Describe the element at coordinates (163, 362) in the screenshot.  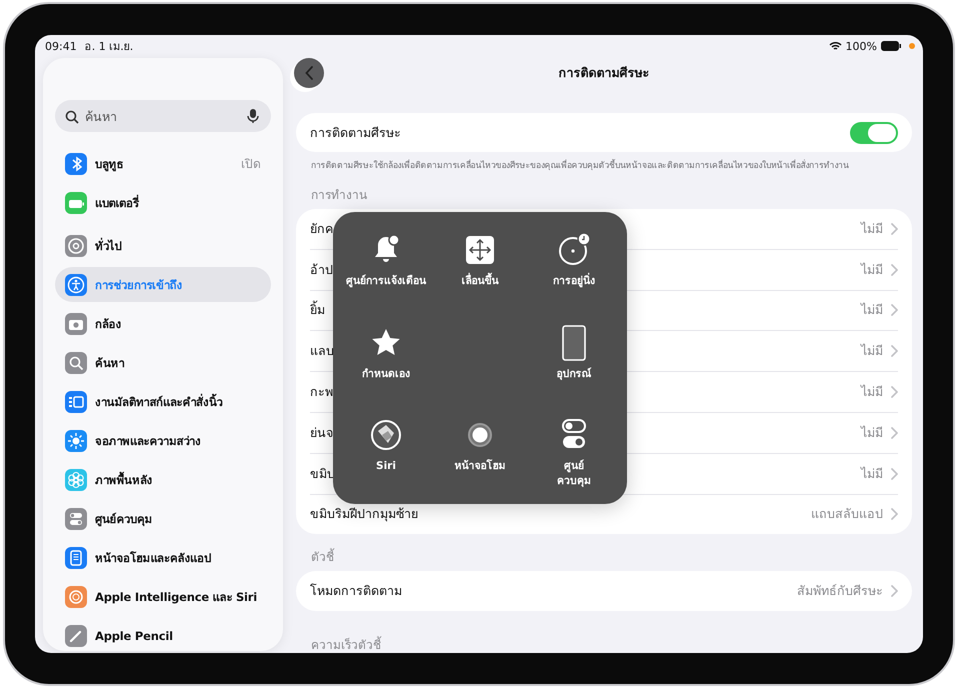
I see `sidebar-item: ค้นหา` at that location.